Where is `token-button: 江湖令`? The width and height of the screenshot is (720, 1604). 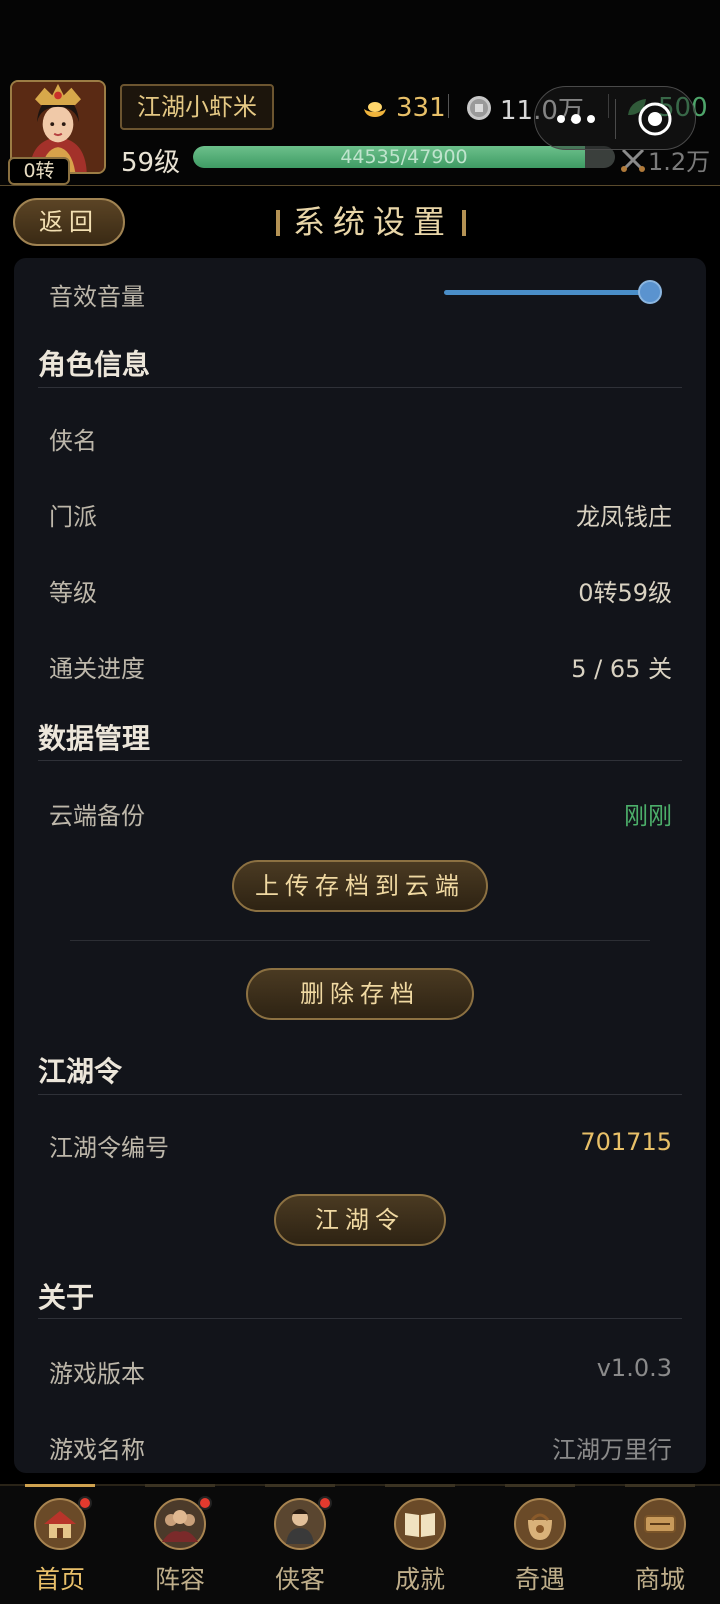 token-button: 江湖令 is located at coordinates (360, 1220).